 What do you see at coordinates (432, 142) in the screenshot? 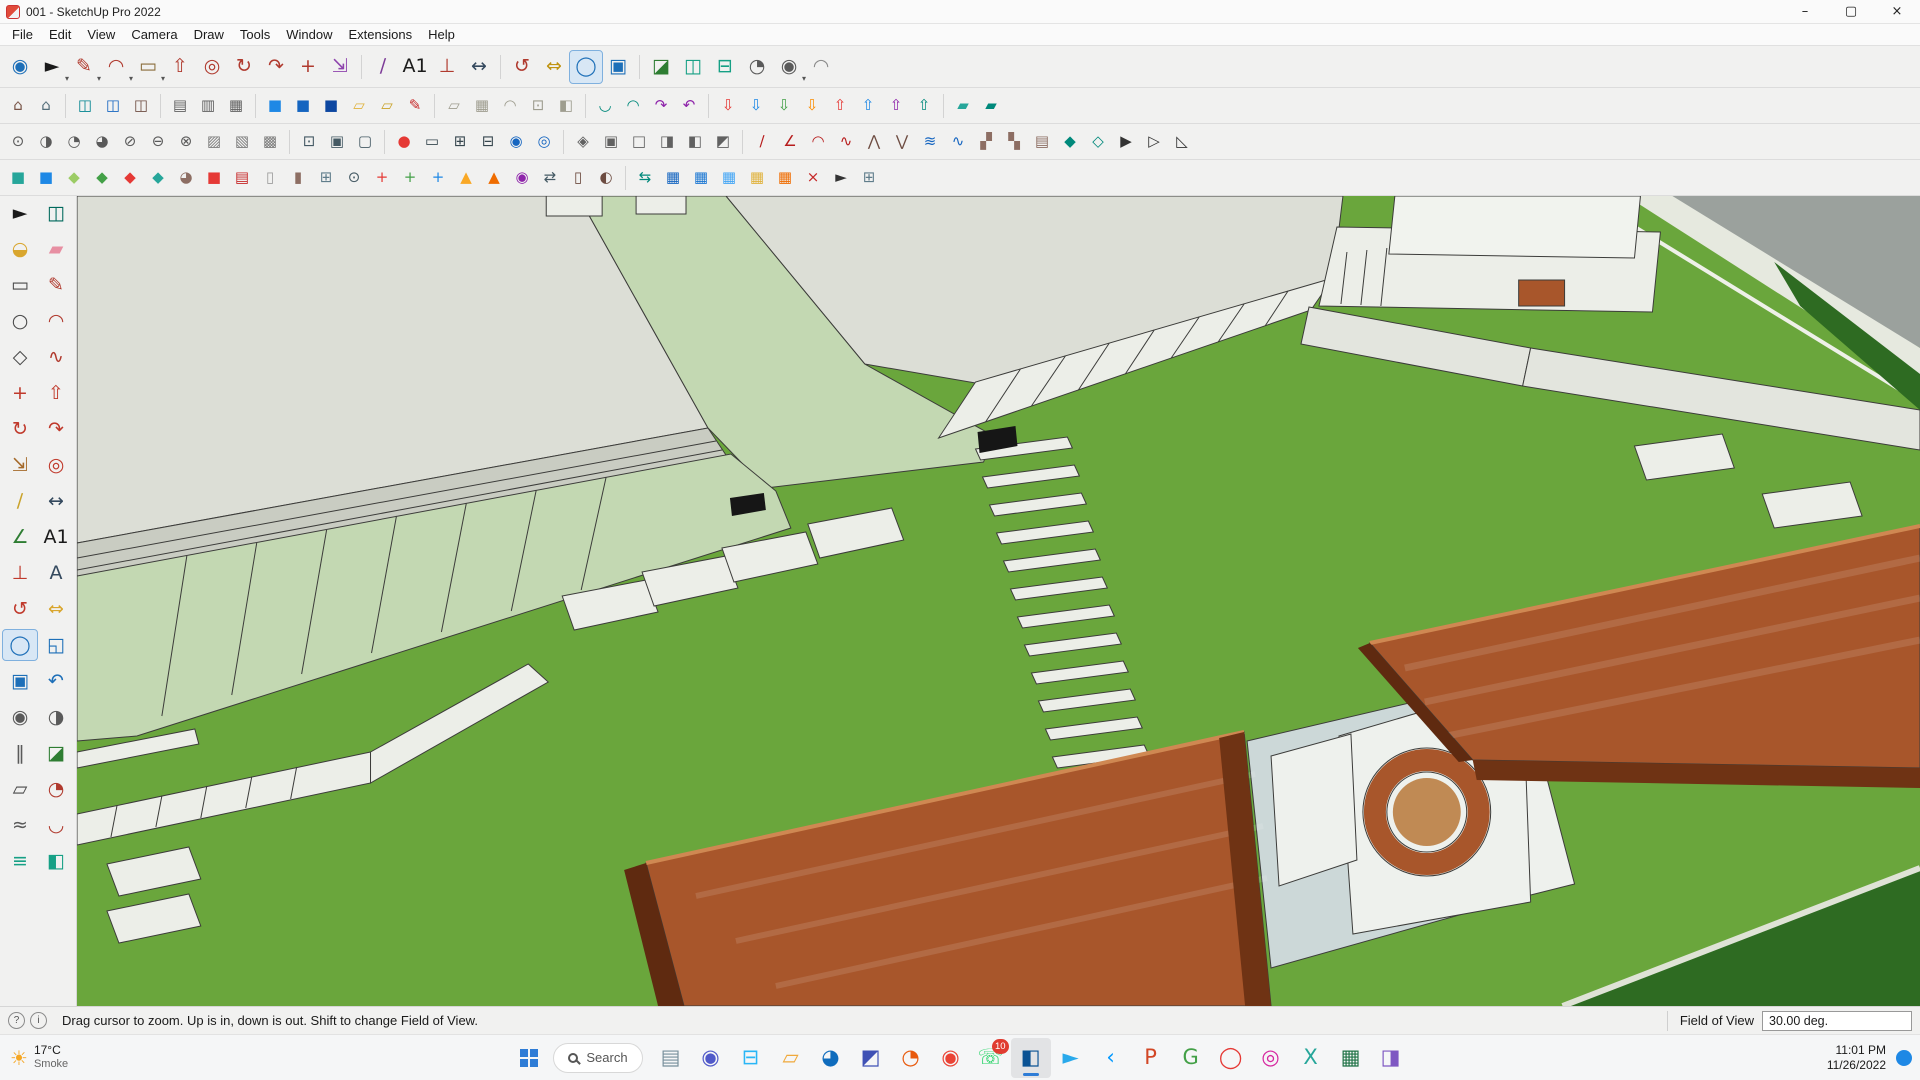
I see `monitor-icon: ▭` at bounding box center [432, 142].